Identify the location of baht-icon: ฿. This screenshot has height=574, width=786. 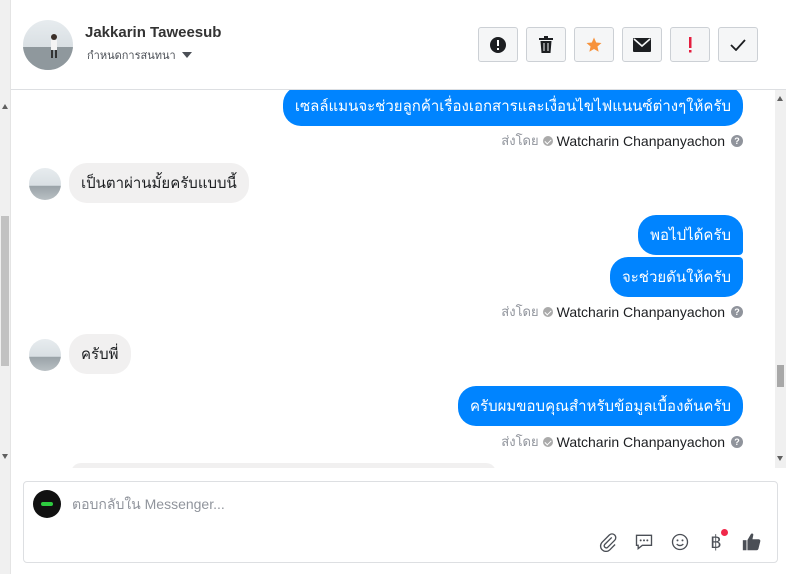
(716, 541).